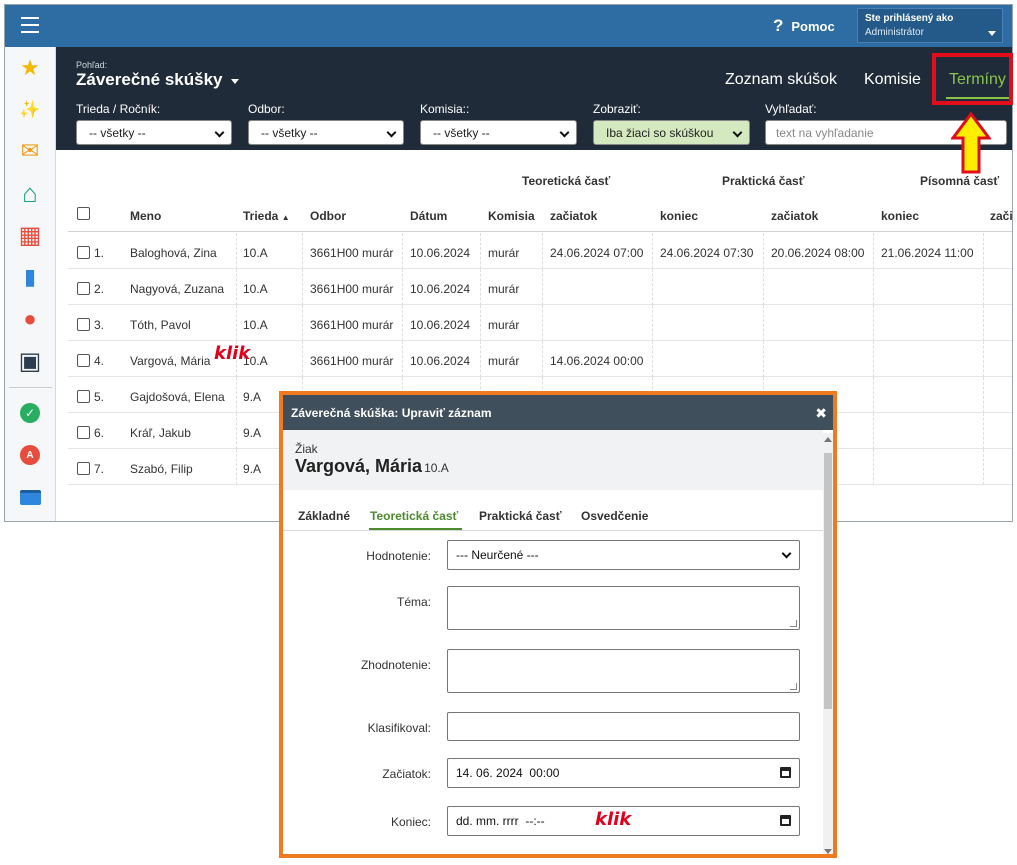 The height and width of the screenshot is (865, 1017). I want to click on cell-t_end: 24.06.2024 07:30, so click(707, 253).